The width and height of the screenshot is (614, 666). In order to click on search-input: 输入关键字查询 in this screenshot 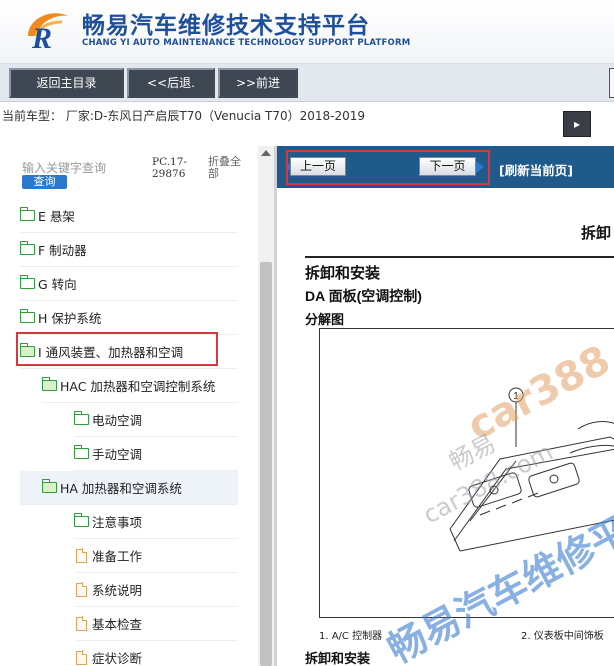, I will do `click(64, 167)`.